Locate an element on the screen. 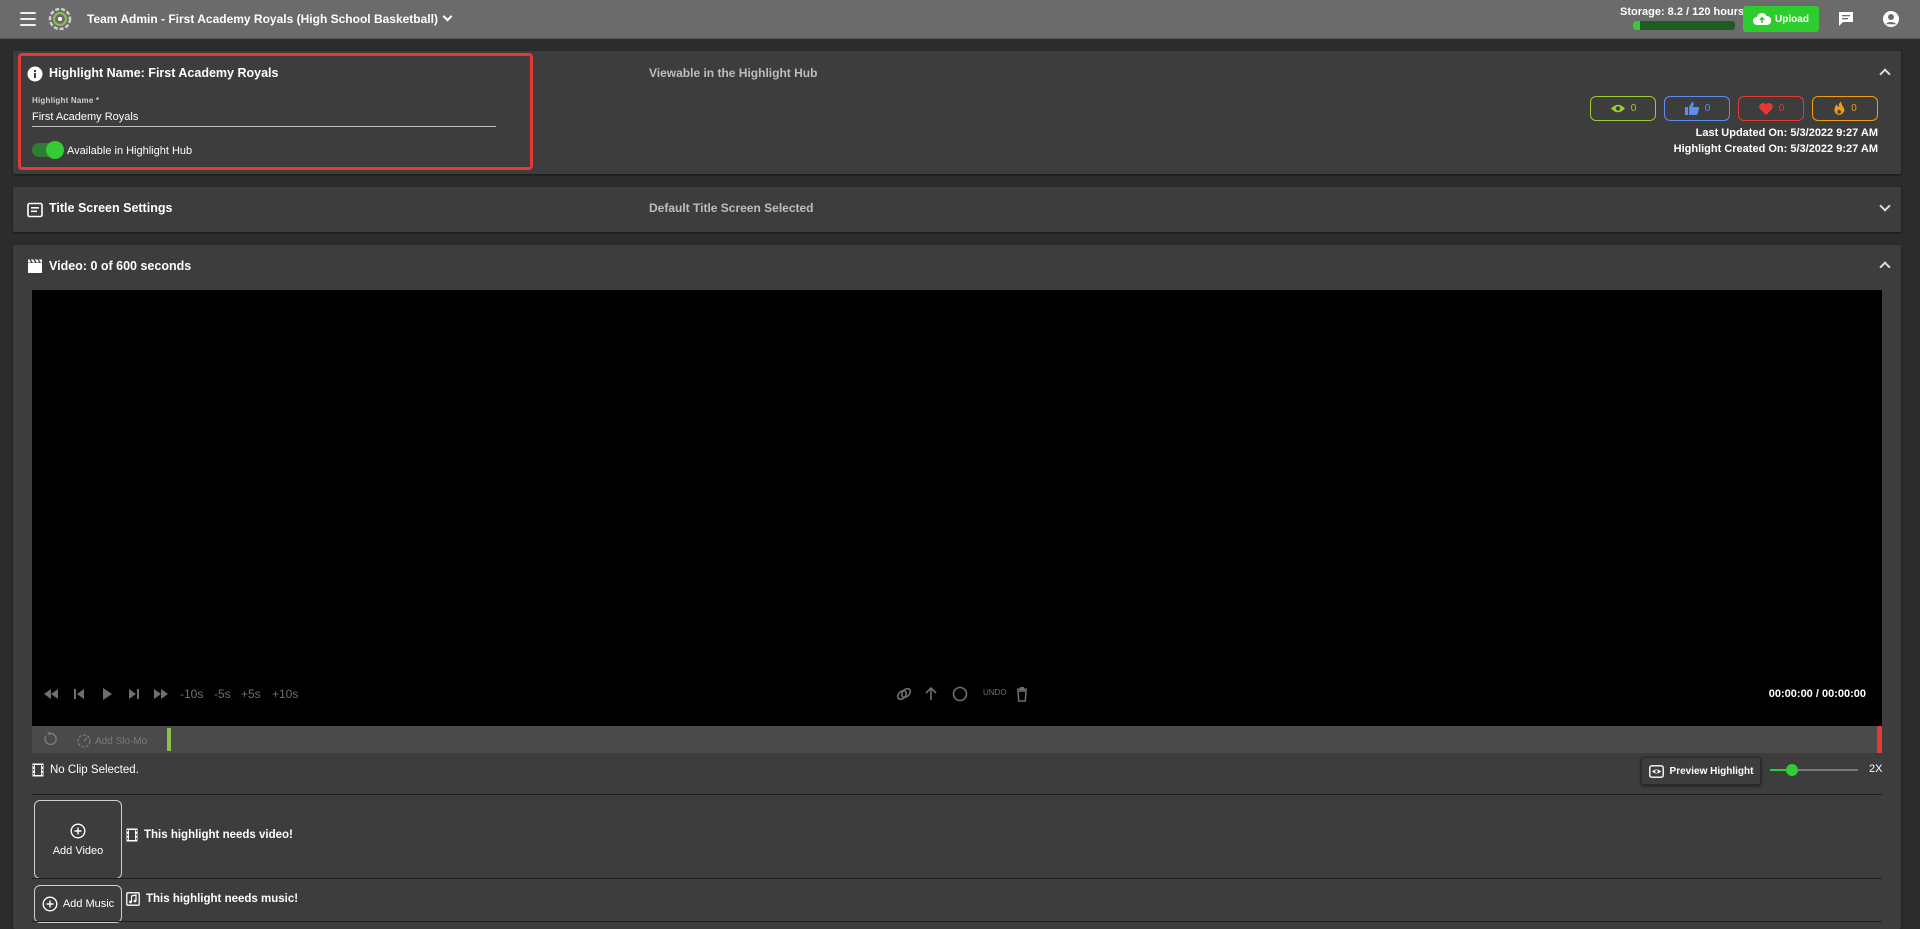 Image resolution: width=1920 pixels, height=929 pixels. views-badge: 0 is located at coordinates (1623, 108).